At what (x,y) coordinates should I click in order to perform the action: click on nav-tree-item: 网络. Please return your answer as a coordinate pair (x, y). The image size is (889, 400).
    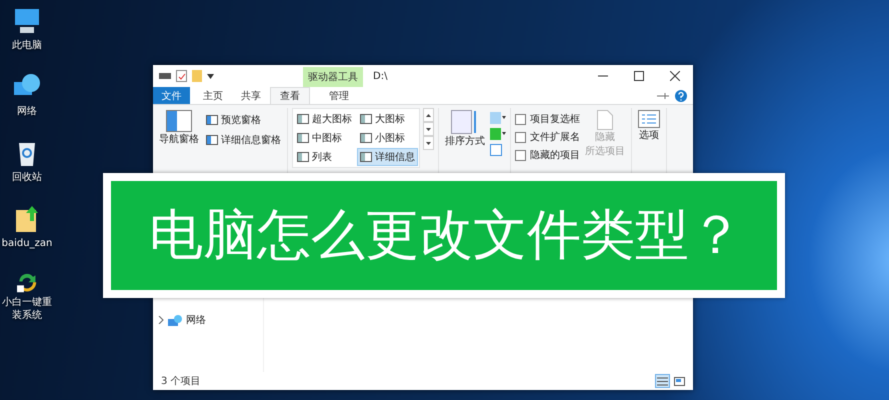
    Looking at the image, I should click on (182, 320).